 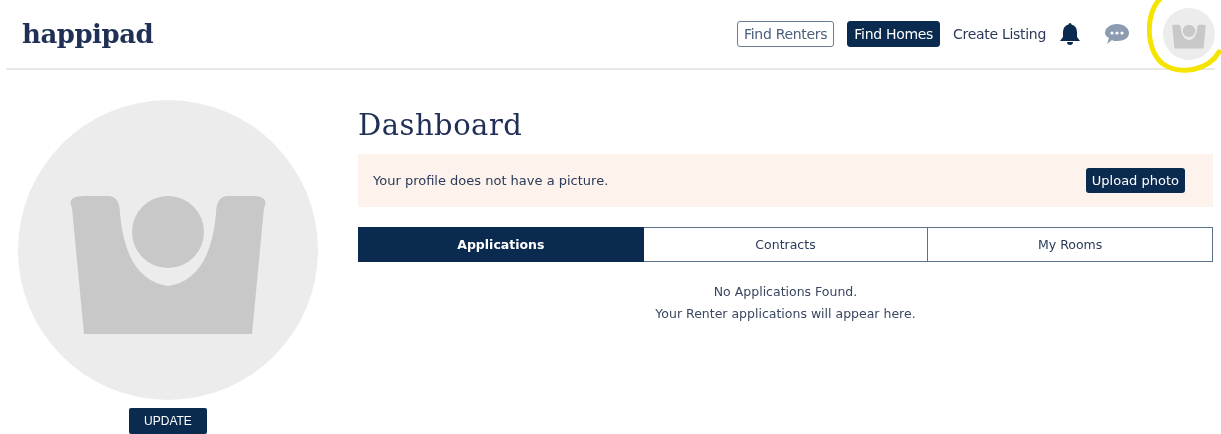 What do you see at coordinates (785, 291) in the screenshot?
I see `empty-message: No Applications Found.` at bounding box center [785, 291].